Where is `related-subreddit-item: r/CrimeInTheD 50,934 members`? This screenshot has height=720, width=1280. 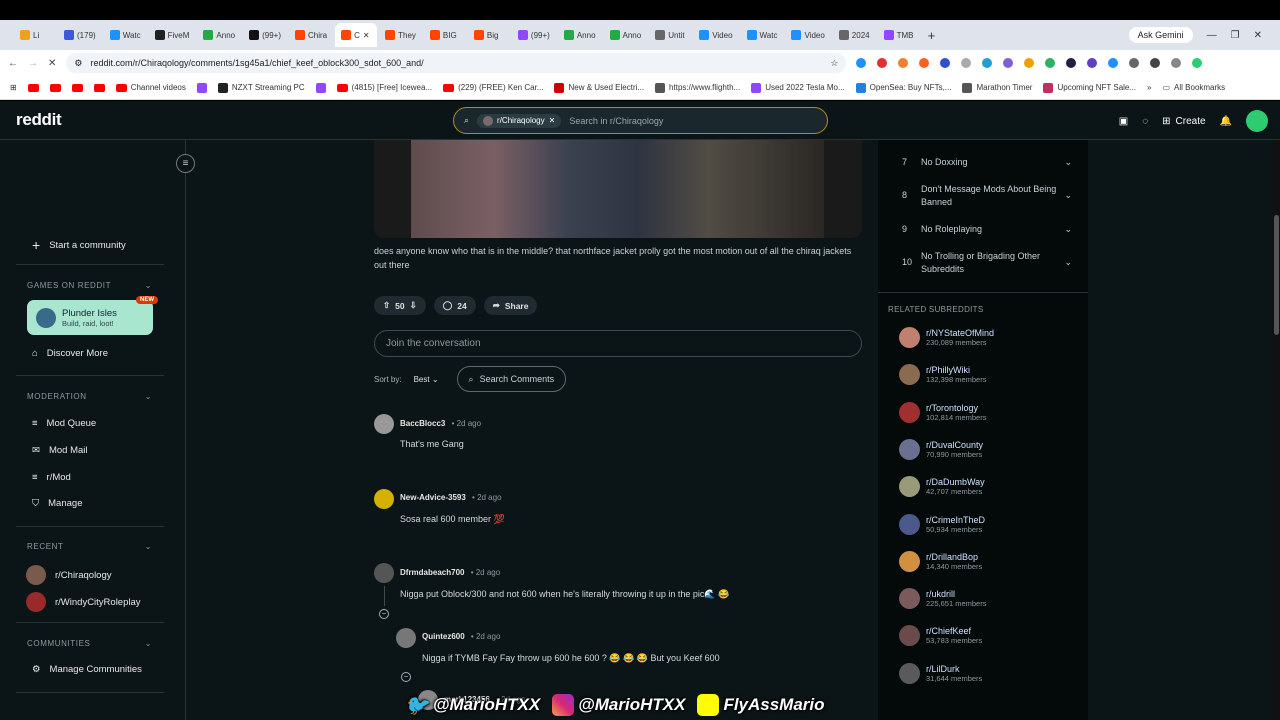 related-subreddit-item: r/CrimeInTheD 50,934 members is located at coordinates (942, 524).